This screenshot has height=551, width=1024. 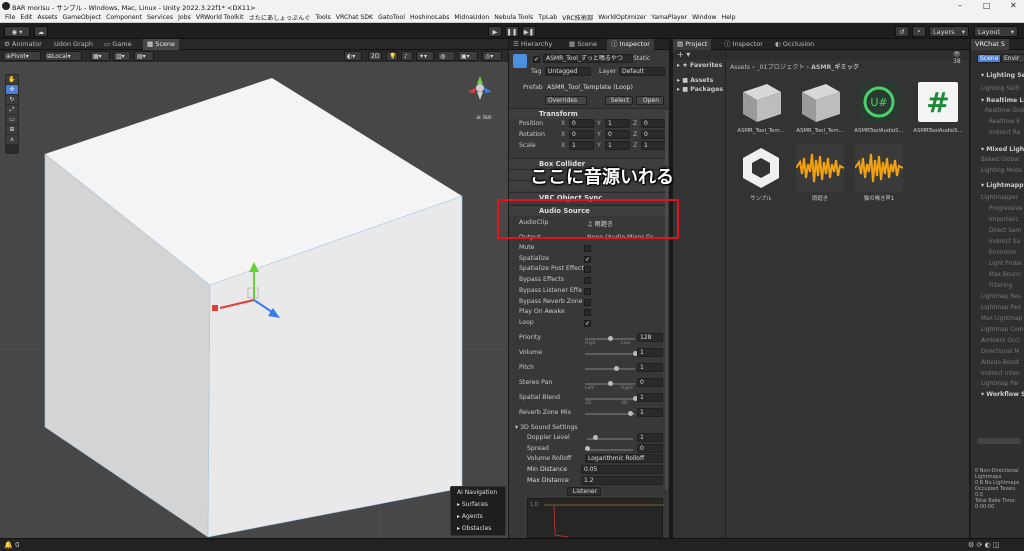 What do you see at coordinates (161, 44) in the screenshot?
I see `tab-scene: ▦ Scene` at bounding box center [161, 44].